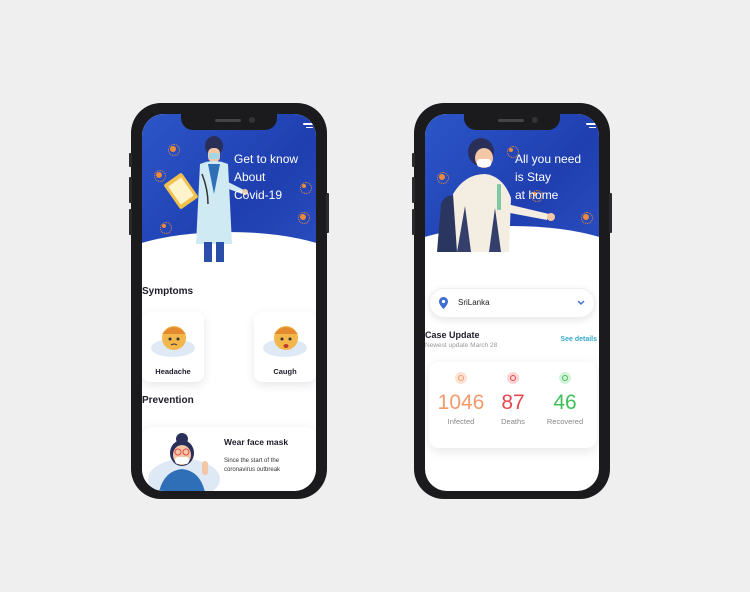 This screenshot has height=592, width=750. I want to click on symptom-card-caugh: Caugh, so click(285, 347).